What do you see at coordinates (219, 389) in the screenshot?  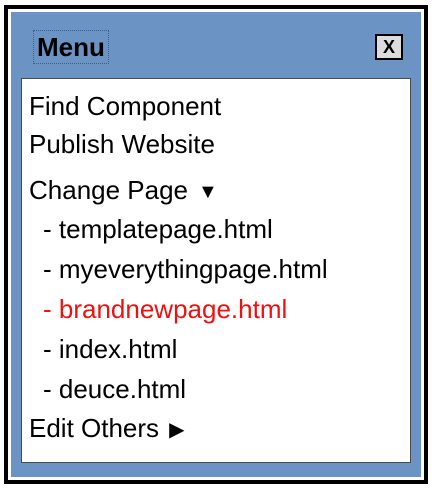 I see `page-item-deuce: - deuce.html` at bounding box center [219, 389].